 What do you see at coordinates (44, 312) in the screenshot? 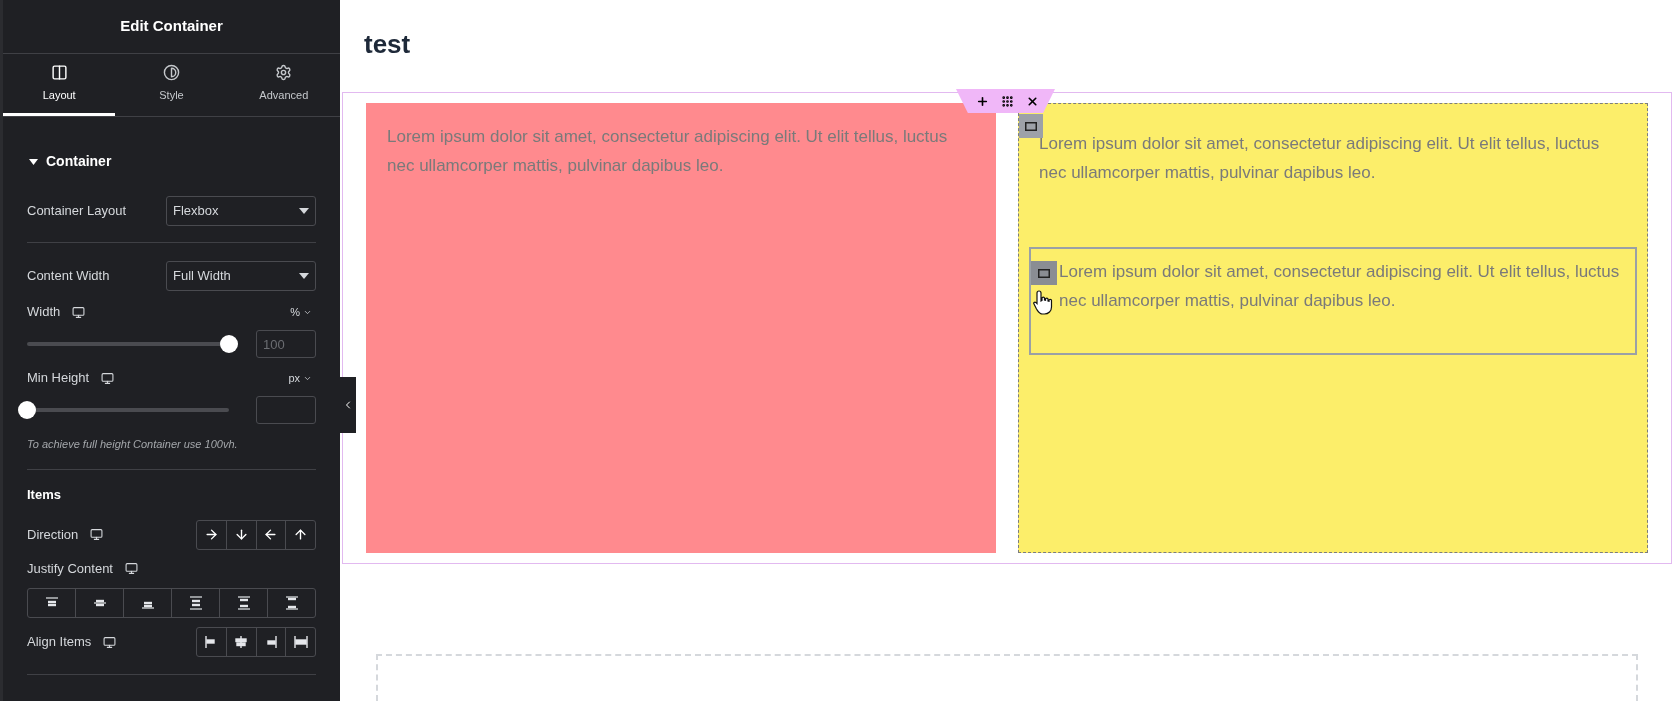
I see `control-label: Width` at bounding box center [44, 312].